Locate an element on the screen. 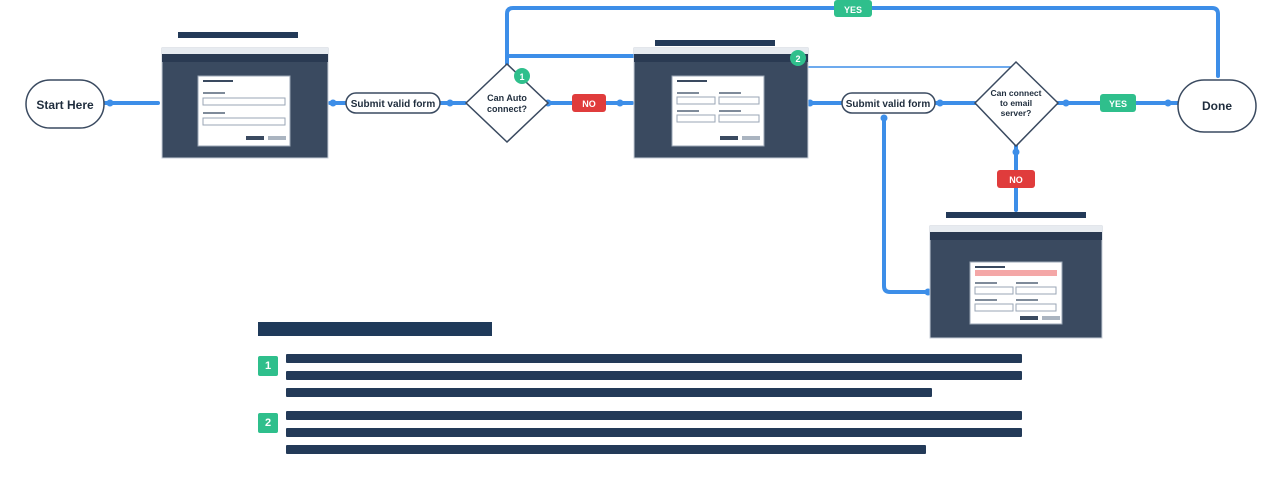 The image size is (1280, 496). no-chip-1: NO is located at coordinates (589, 103).